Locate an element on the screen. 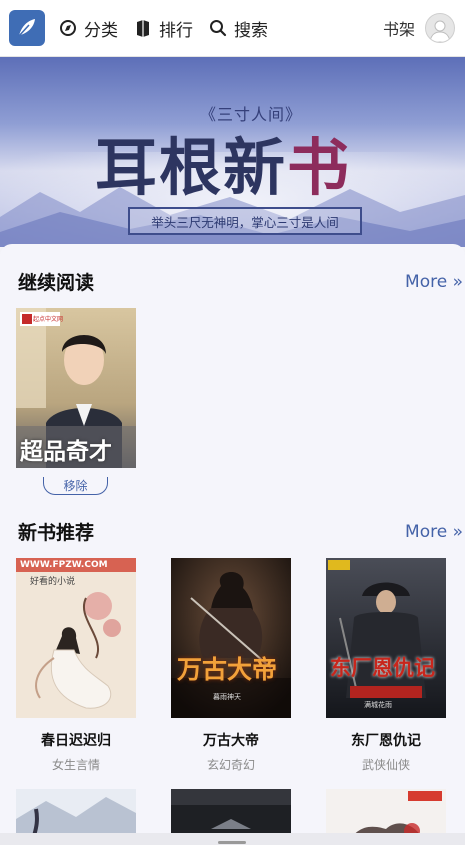  nav-search: 搜索 is located at coordinates (238, 28).